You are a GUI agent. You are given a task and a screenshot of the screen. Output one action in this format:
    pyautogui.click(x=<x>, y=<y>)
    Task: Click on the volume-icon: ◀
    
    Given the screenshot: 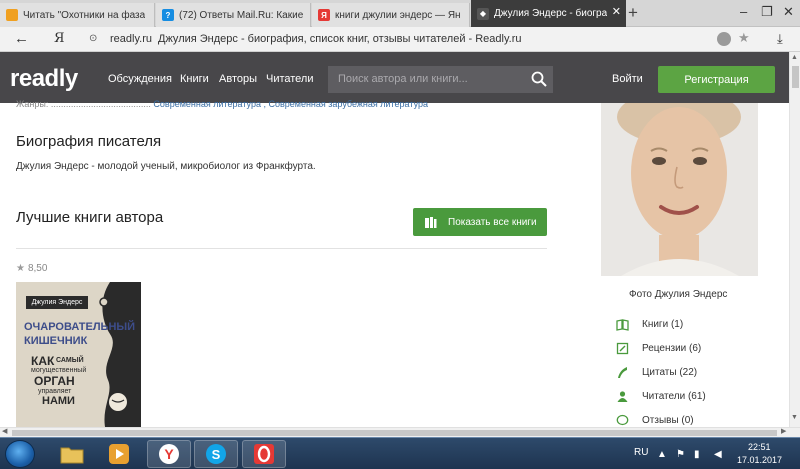 What is the action you would take?
    pyautogui.click(x=718, y=454)
    